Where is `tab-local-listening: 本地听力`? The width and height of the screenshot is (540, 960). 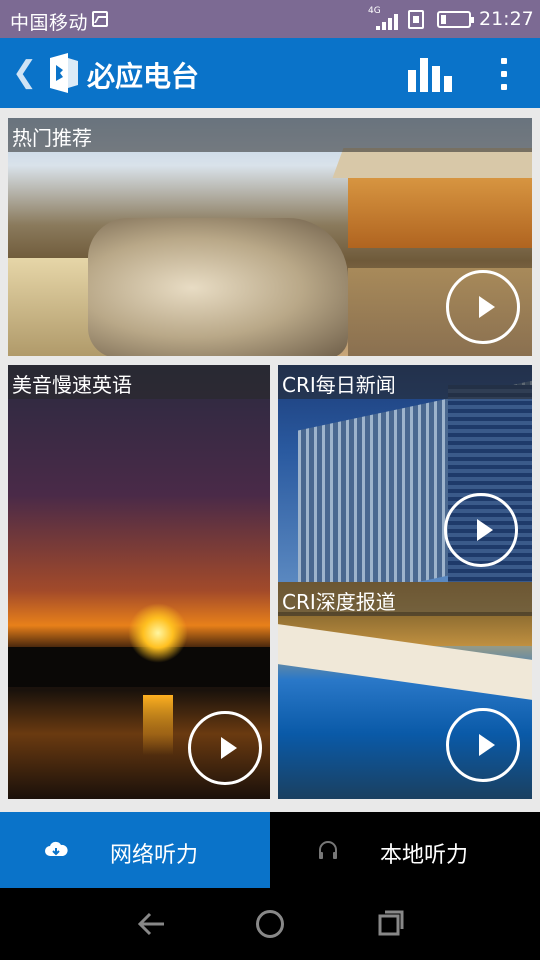 tab-local-listening: 本地听力 is located at coordinates (405, 850).